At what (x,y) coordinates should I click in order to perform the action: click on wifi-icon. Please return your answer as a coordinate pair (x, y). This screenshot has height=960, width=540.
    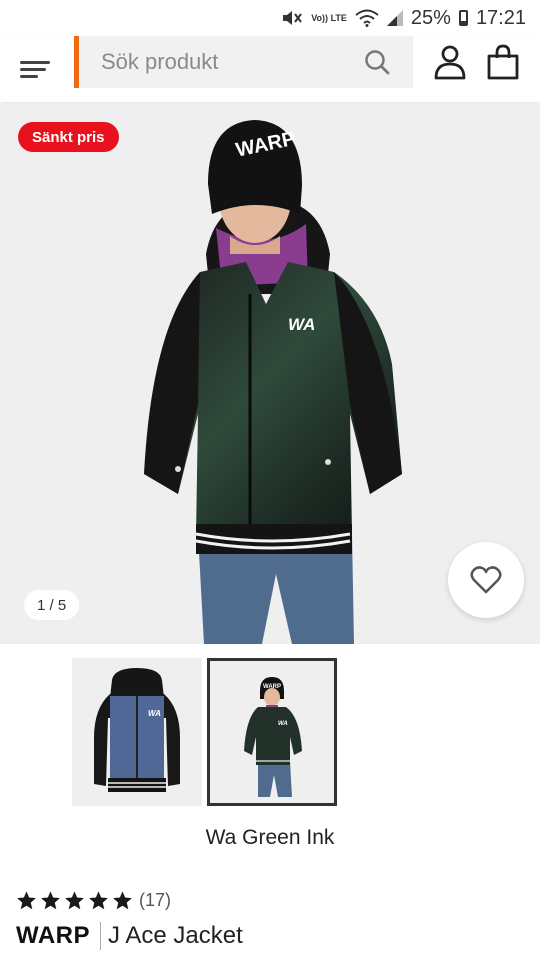
    Looking at the image, I should click on (367, 18).